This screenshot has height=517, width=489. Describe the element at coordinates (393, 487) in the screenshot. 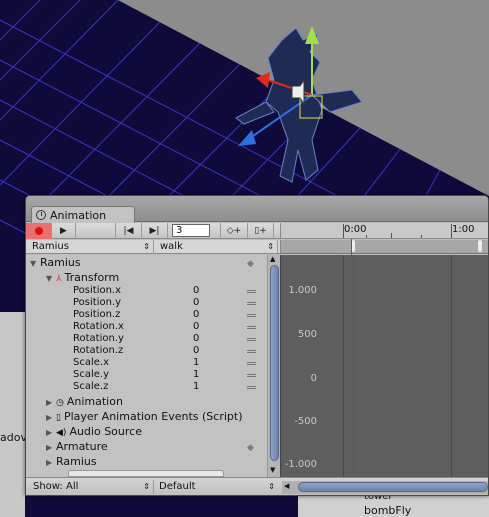

I see `timeline-scroll-thumb` at that location.